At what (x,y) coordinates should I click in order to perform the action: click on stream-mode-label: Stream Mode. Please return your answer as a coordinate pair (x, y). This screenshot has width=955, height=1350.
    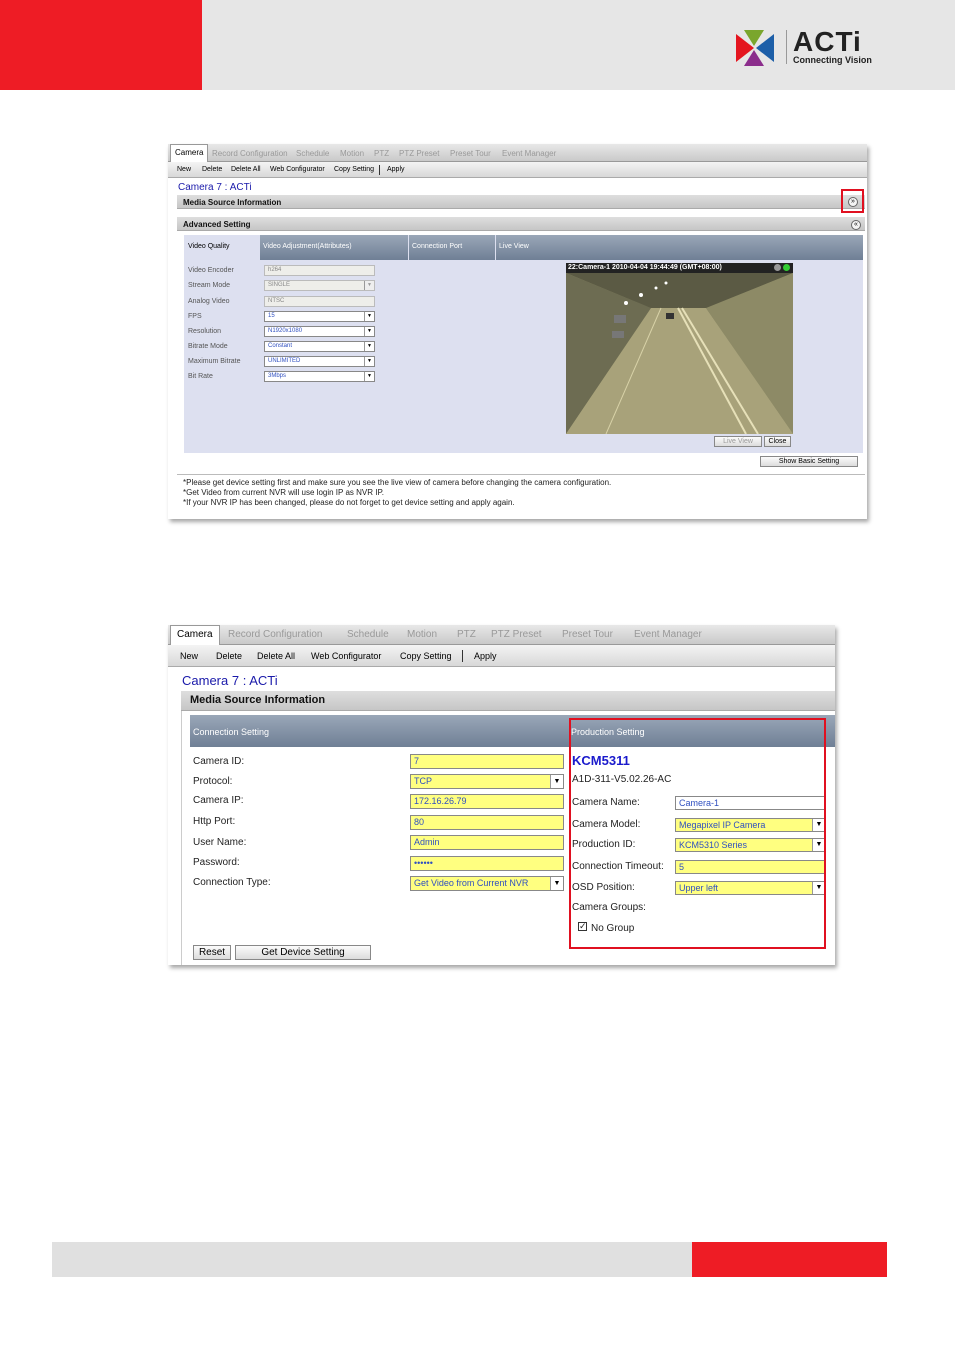
    Looking at the image, I should click on (209, 285).